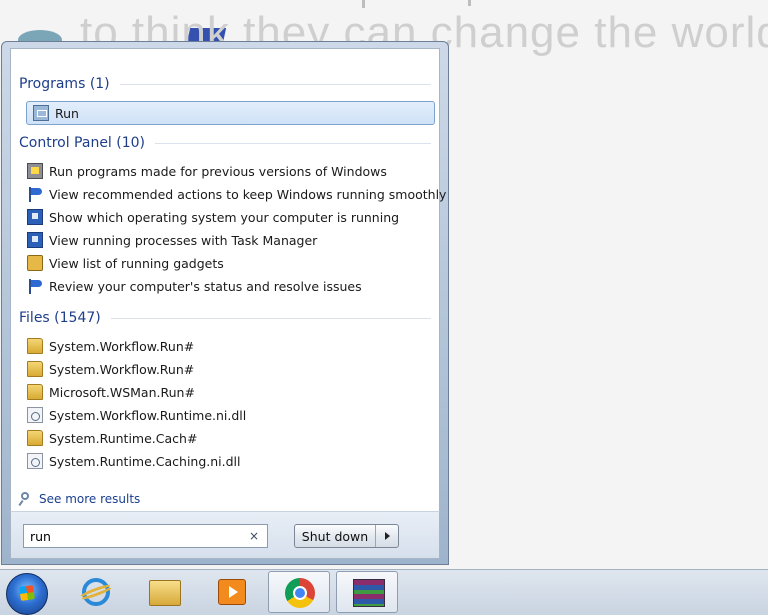 The width and height of the screenshot is (768, 615). What do you see at coordinates (136, 263) in the screenshot?
I see `result-item-label: View list of running gadgets` at bounding box center [136, 263].